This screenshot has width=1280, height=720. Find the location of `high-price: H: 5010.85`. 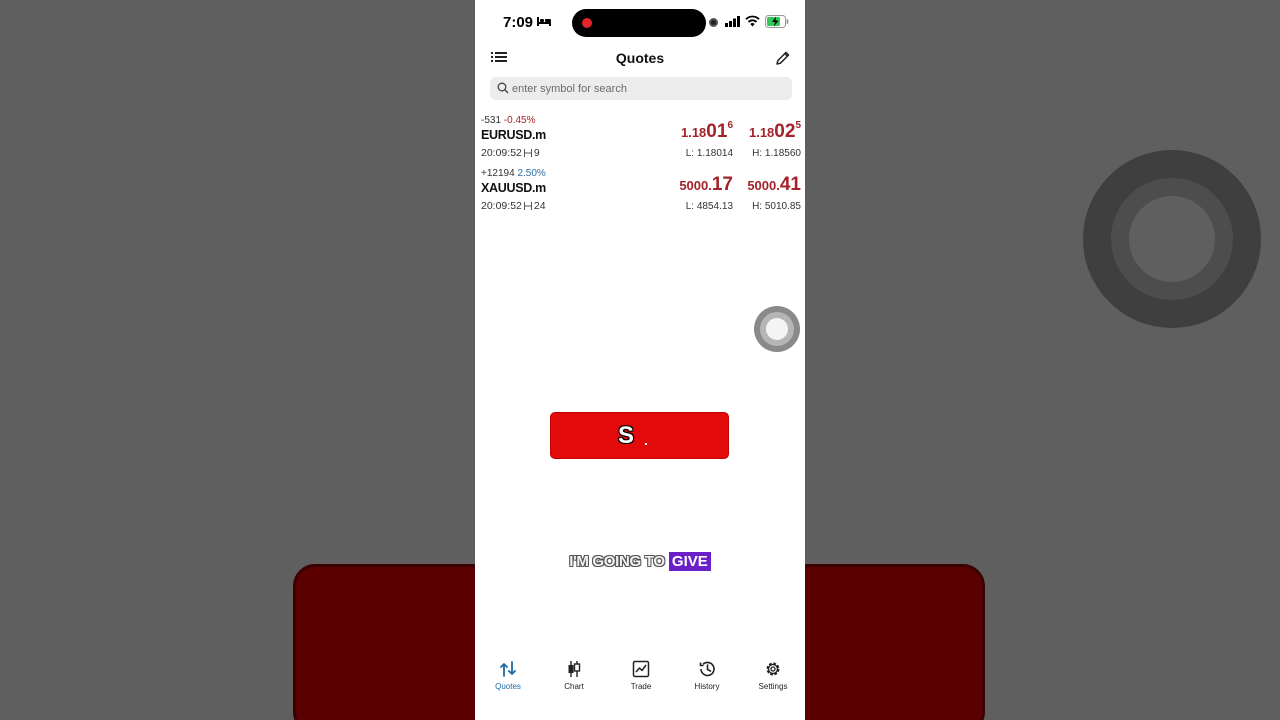

high-price: H: 5010.85 is located at coordinates (776, 206).